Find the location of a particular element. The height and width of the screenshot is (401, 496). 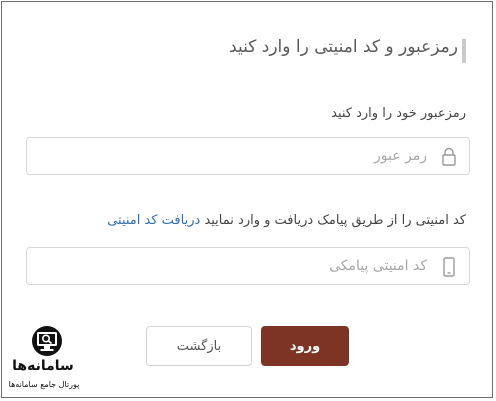

security-code-input is located at coordinates (248, 266).